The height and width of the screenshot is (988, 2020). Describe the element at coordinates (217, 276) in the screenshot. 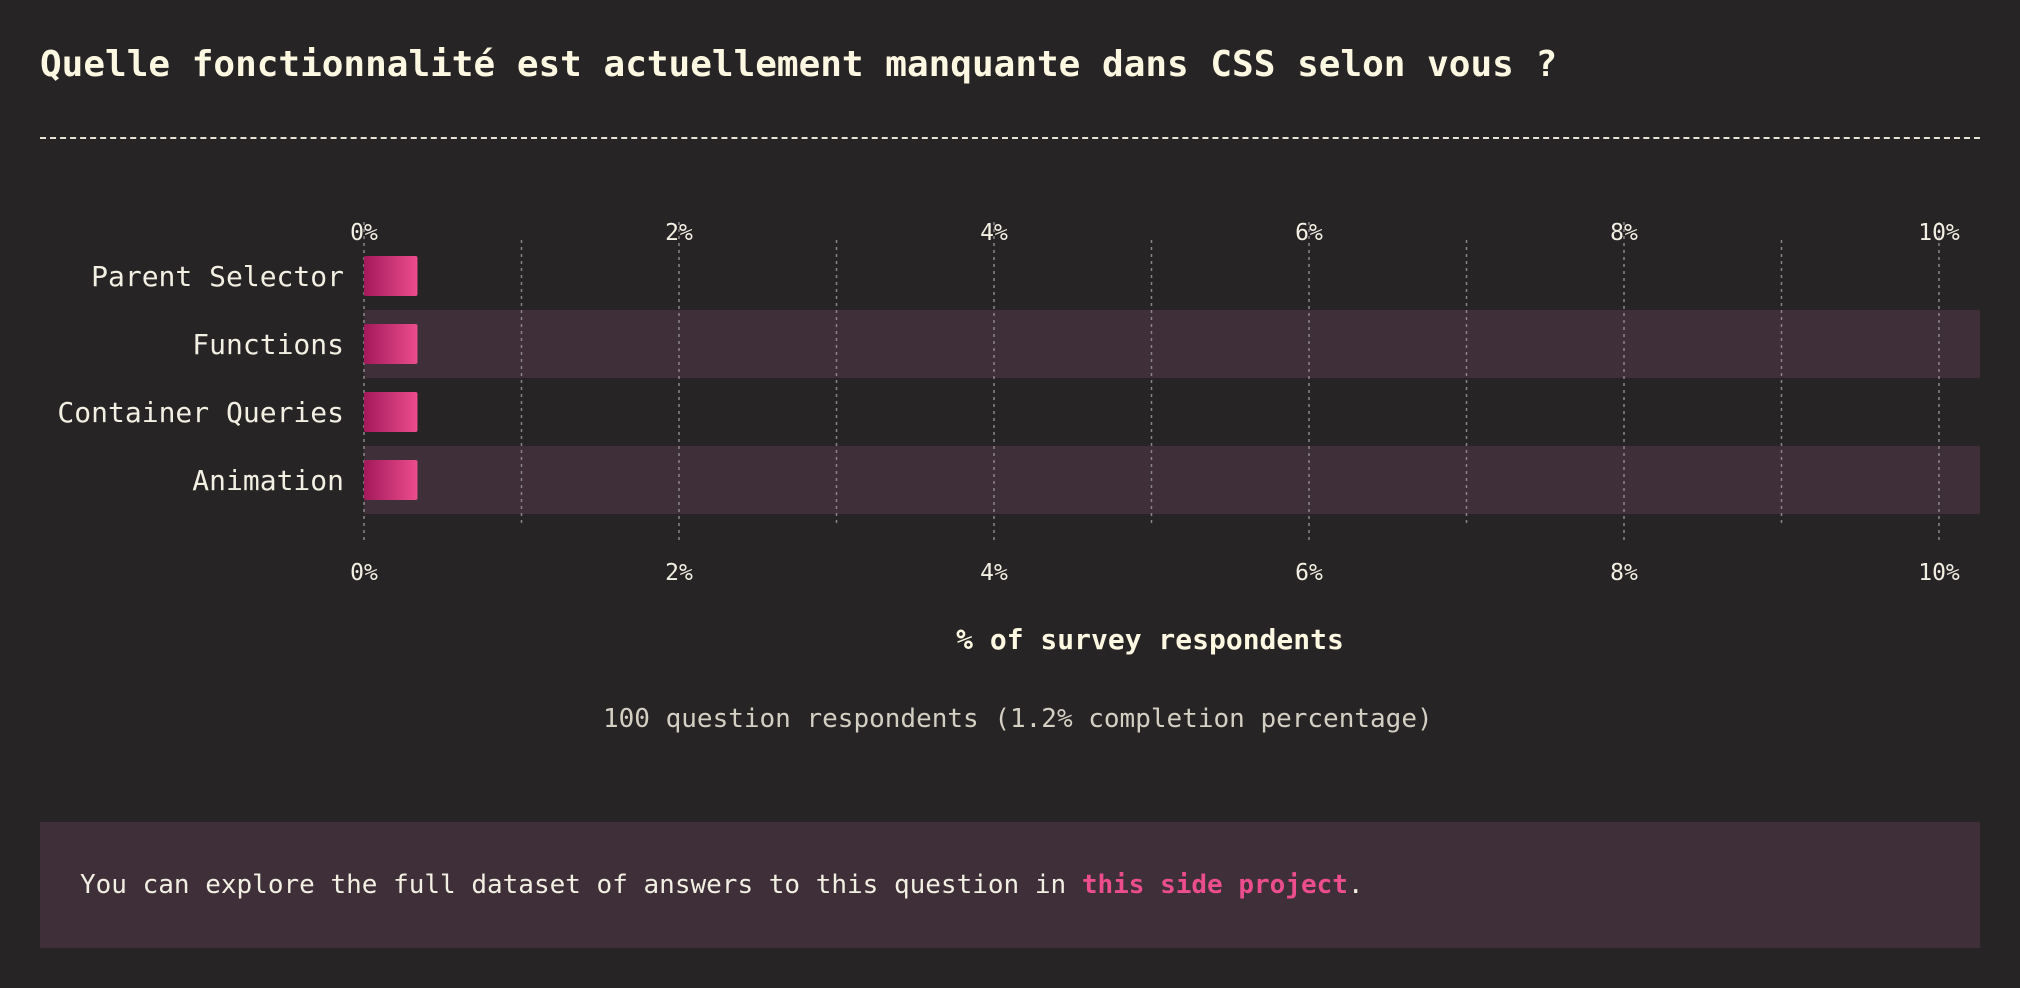

I see `category-label: Parent Selector` at that location.